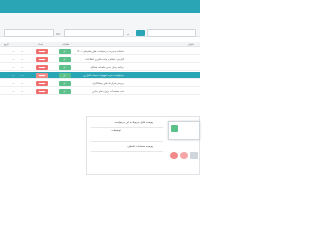 Image resolution: width=320 pixels, height=240 pixels. Describe the element at coordinates (100, 25) in the screenshot. I see `filter-bar: ▭ ⌄` at that location.